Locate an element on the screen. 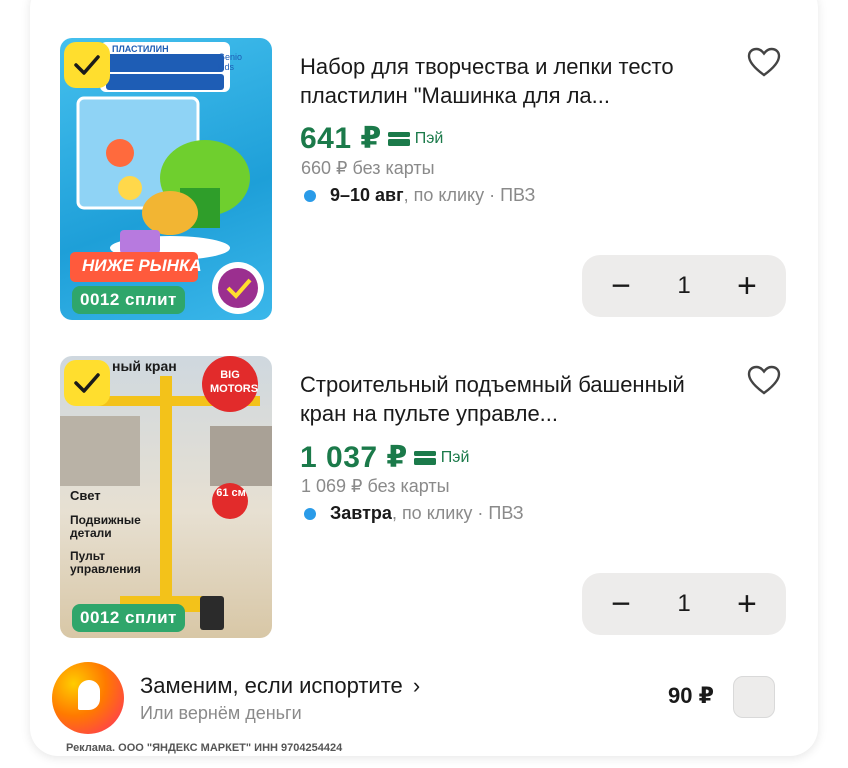  price-row: 641 ₽ Пэй is located at coordinates (371, 138).